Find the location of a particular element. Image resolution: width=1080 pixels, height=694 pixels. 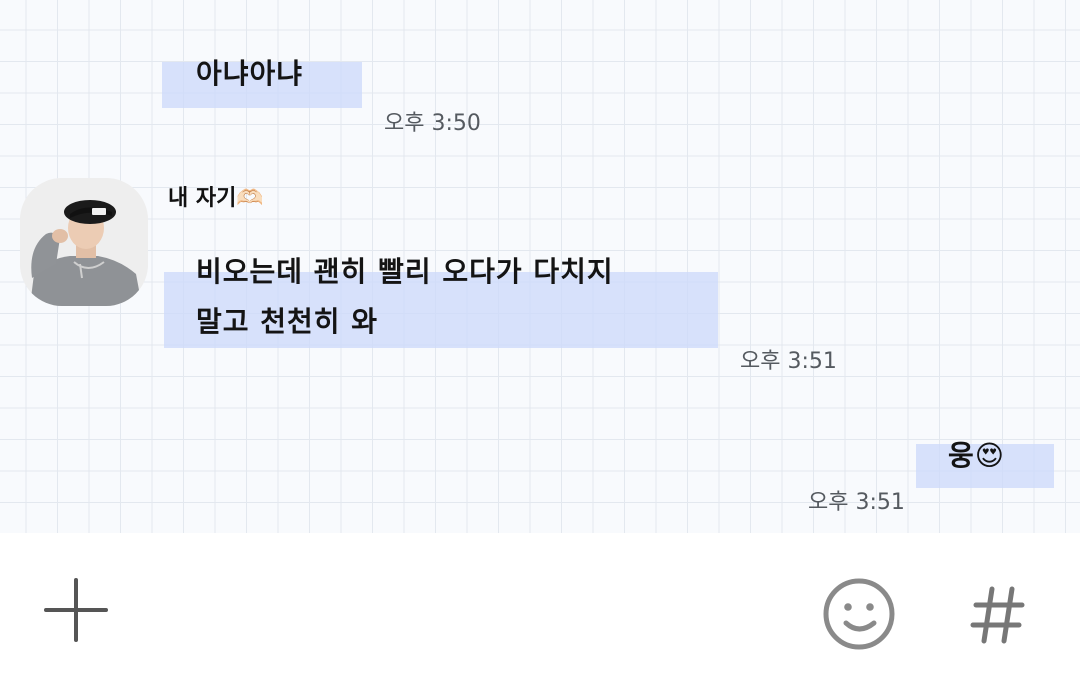

hashtag-icon is located at coordinates (998, 615).